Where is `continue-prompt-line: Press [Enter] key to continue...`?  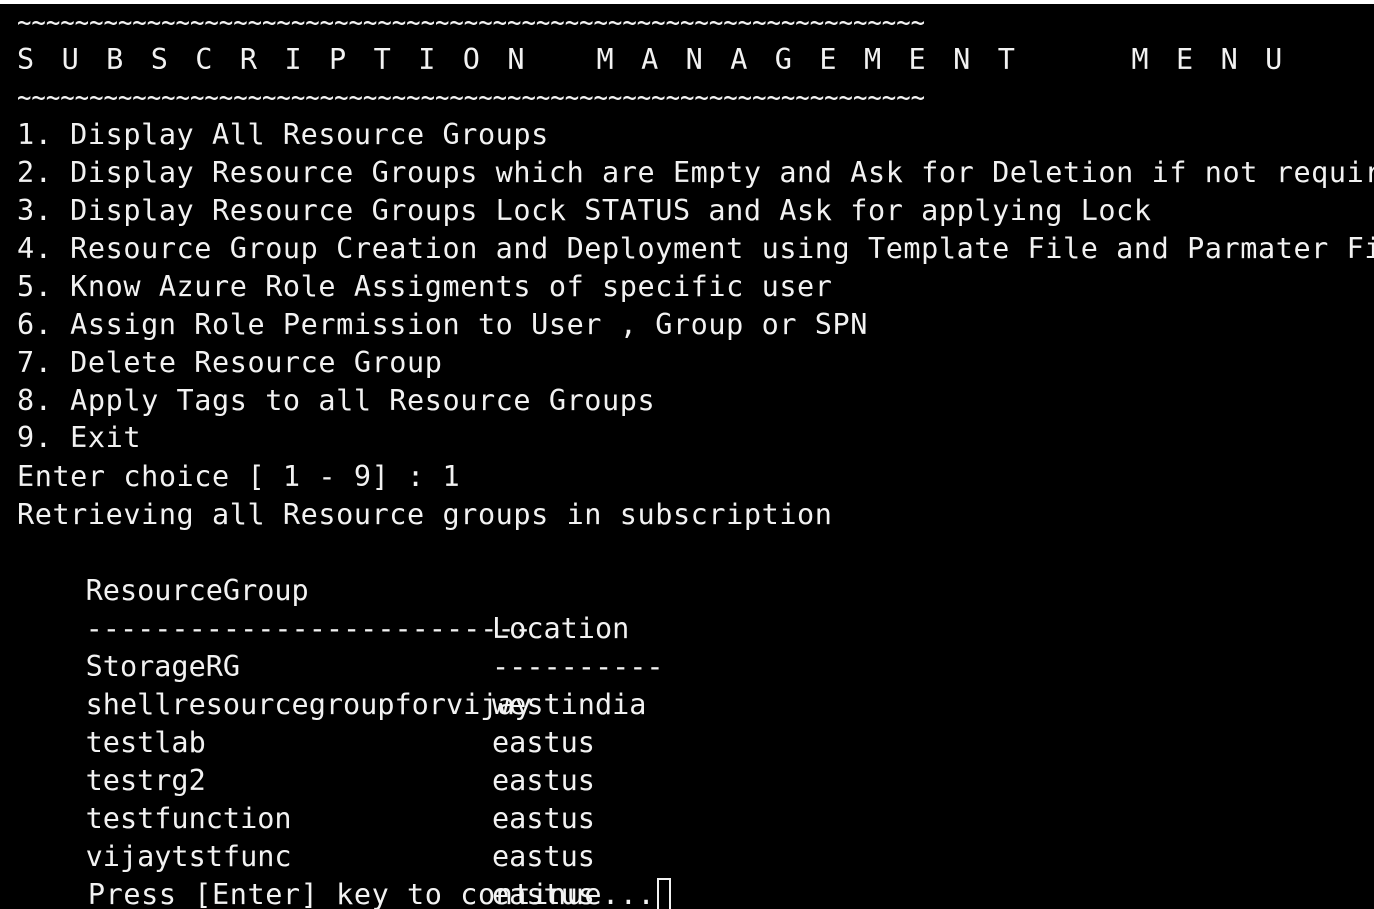
continue-prompt-line: Press [Enter] key to continue... is located at coordinates (344, 873).